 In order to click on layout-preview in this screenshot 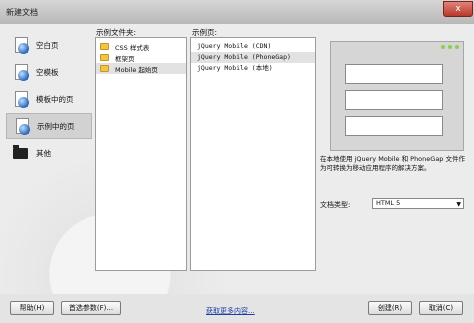, I will do `click(397, 96)`.